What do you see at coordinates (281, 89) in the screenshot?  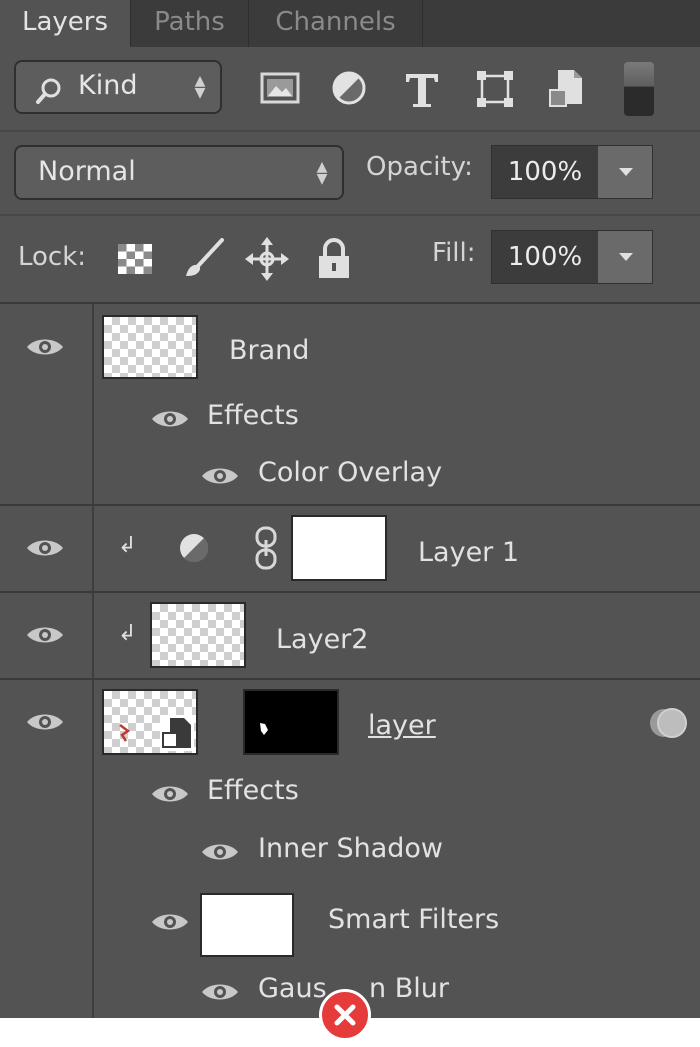 I see `image-filter-icon` at bounding box center [281, 89].